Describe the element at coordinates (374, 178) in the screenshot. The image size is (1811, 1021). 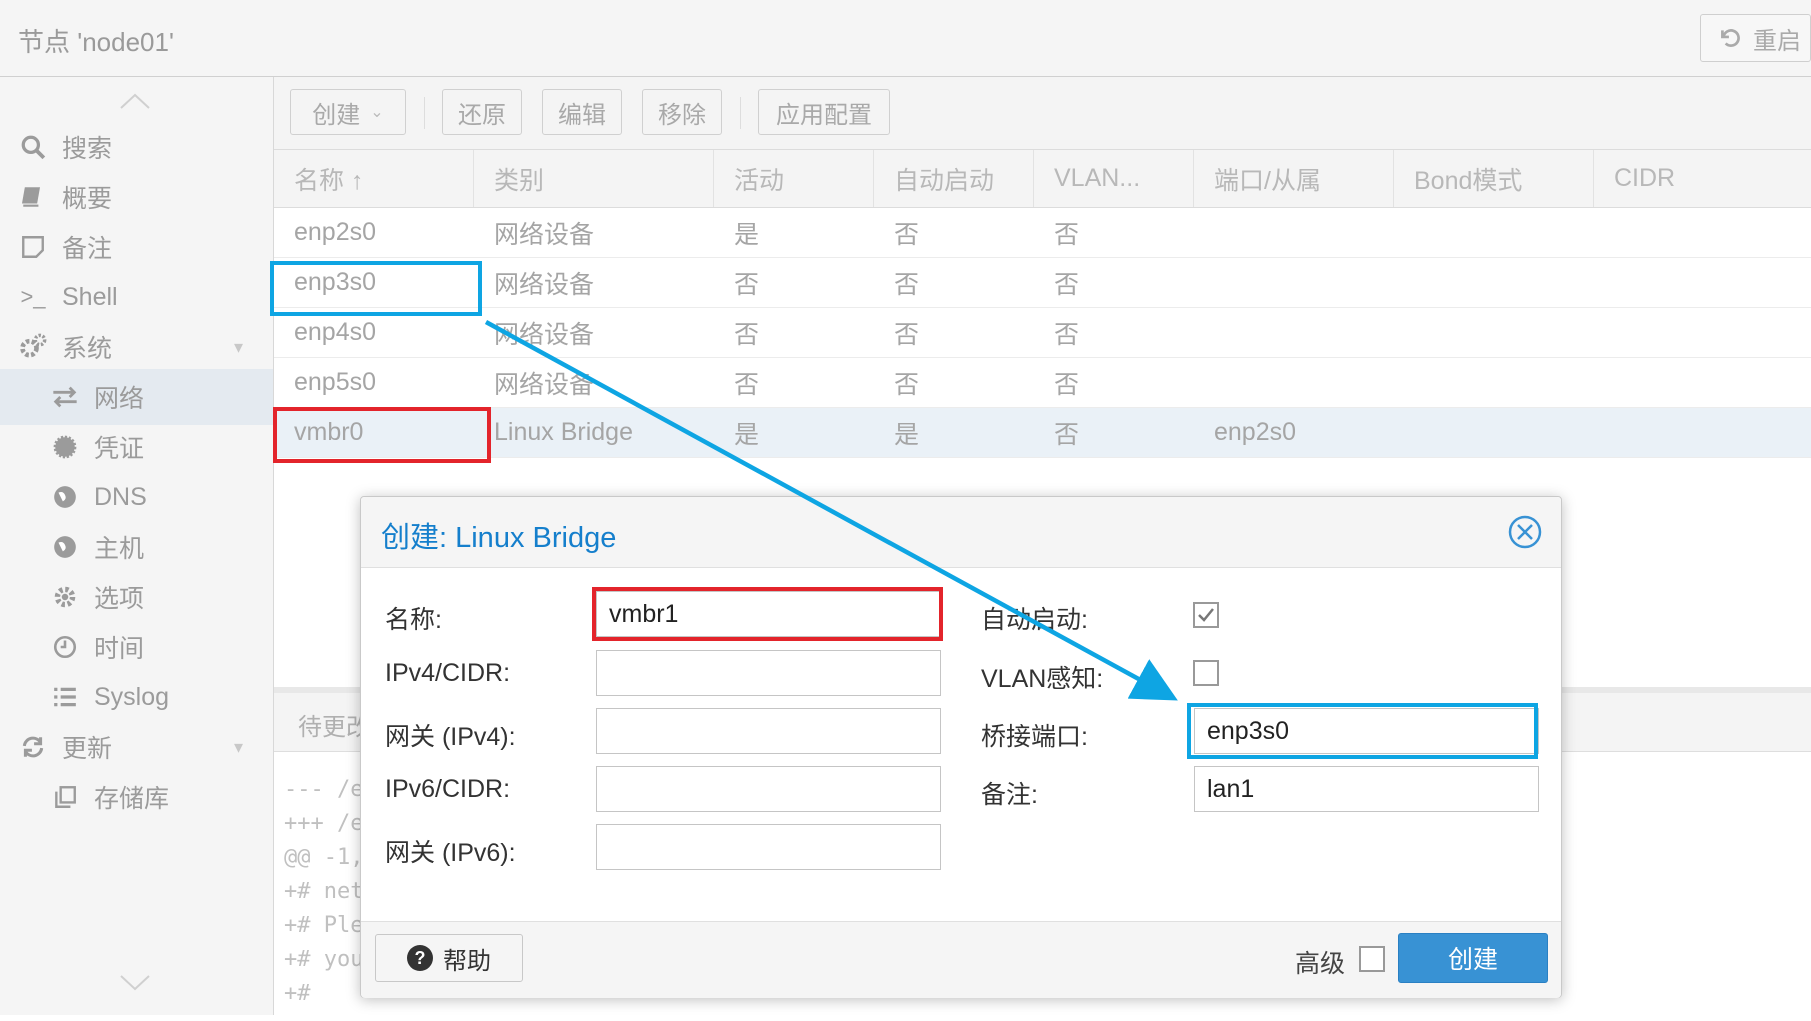
I see `column-header-name: 名称 ↑` at that location.